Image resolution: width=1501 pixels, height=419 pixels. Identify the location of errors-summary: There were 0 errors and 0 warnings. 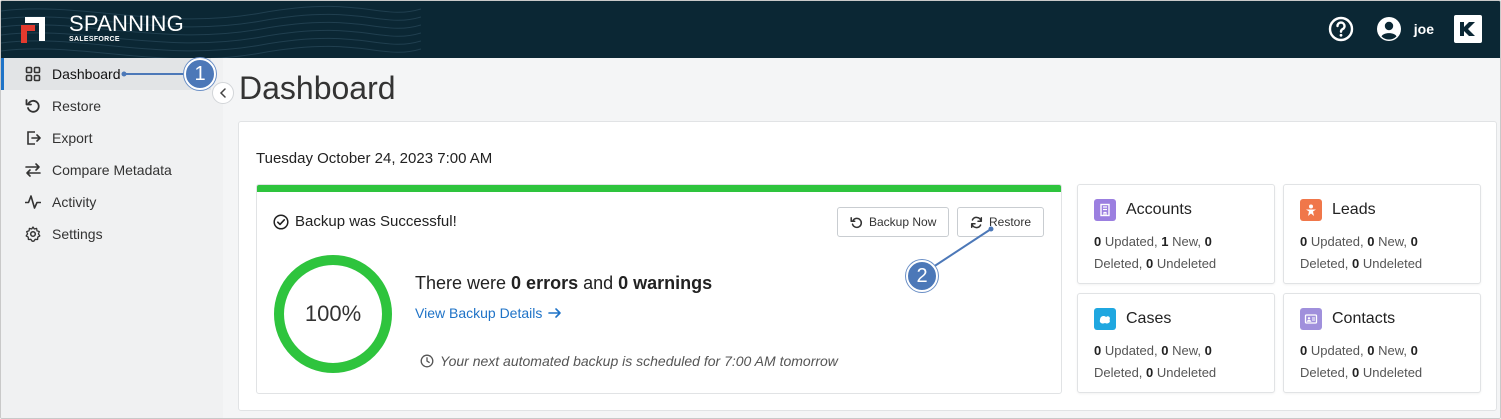
(563, 283).